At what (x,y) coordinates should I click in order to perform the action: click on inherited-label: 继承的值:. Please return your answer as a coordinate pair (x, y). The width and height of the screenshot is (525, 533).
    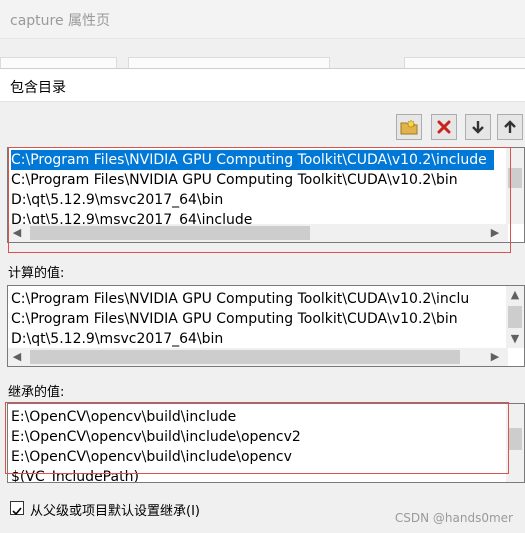
    Looking at the image, I should click on (36, 392).